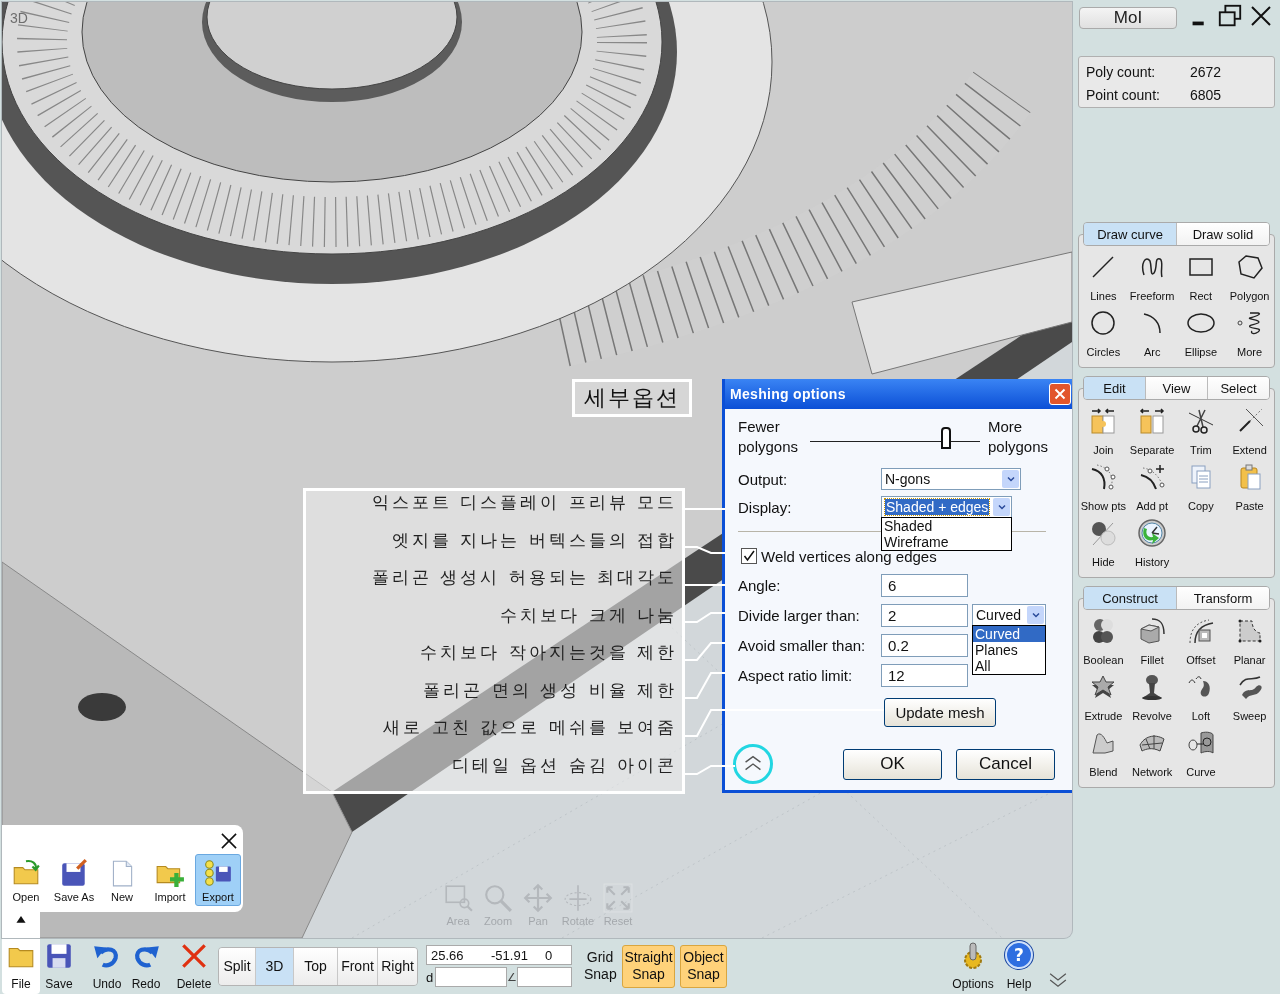  Describe the element at coordinates (430, 977) in the screenshot. I see `distance-label: d` at that location.